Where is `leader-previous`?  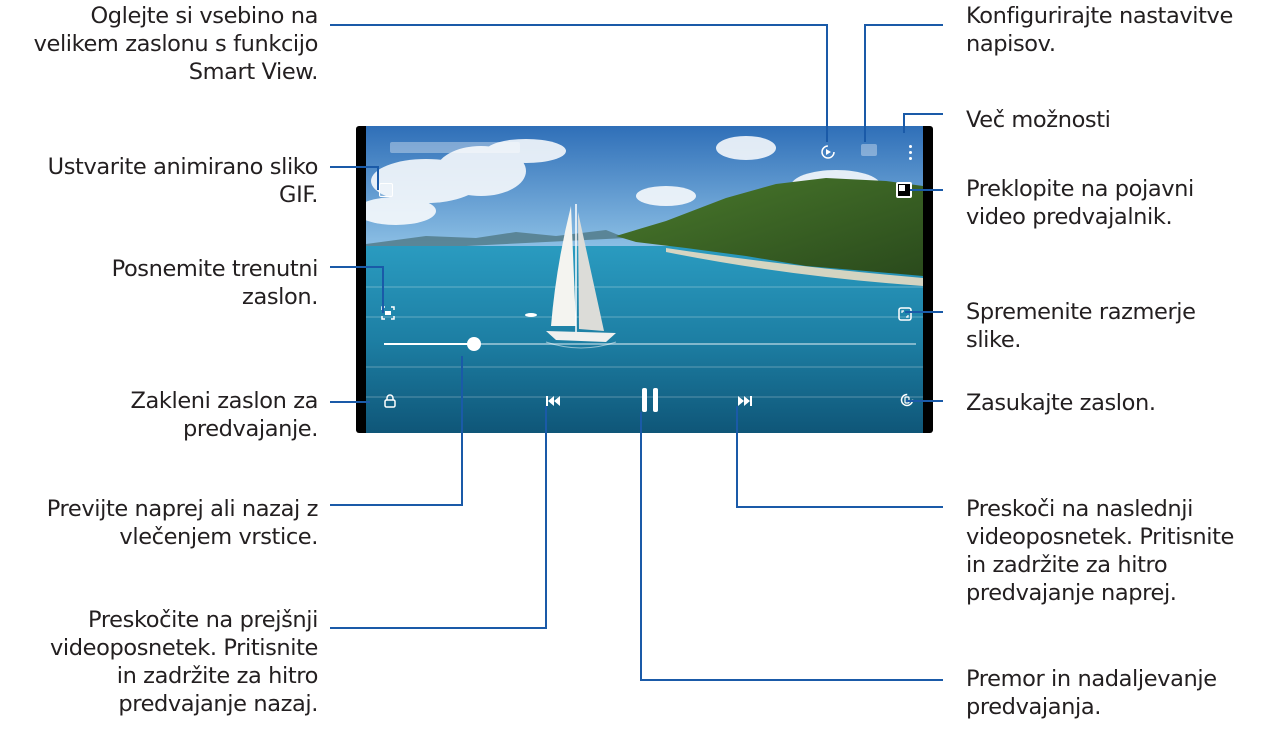
leader-previous is located at coordinates (438, 517).